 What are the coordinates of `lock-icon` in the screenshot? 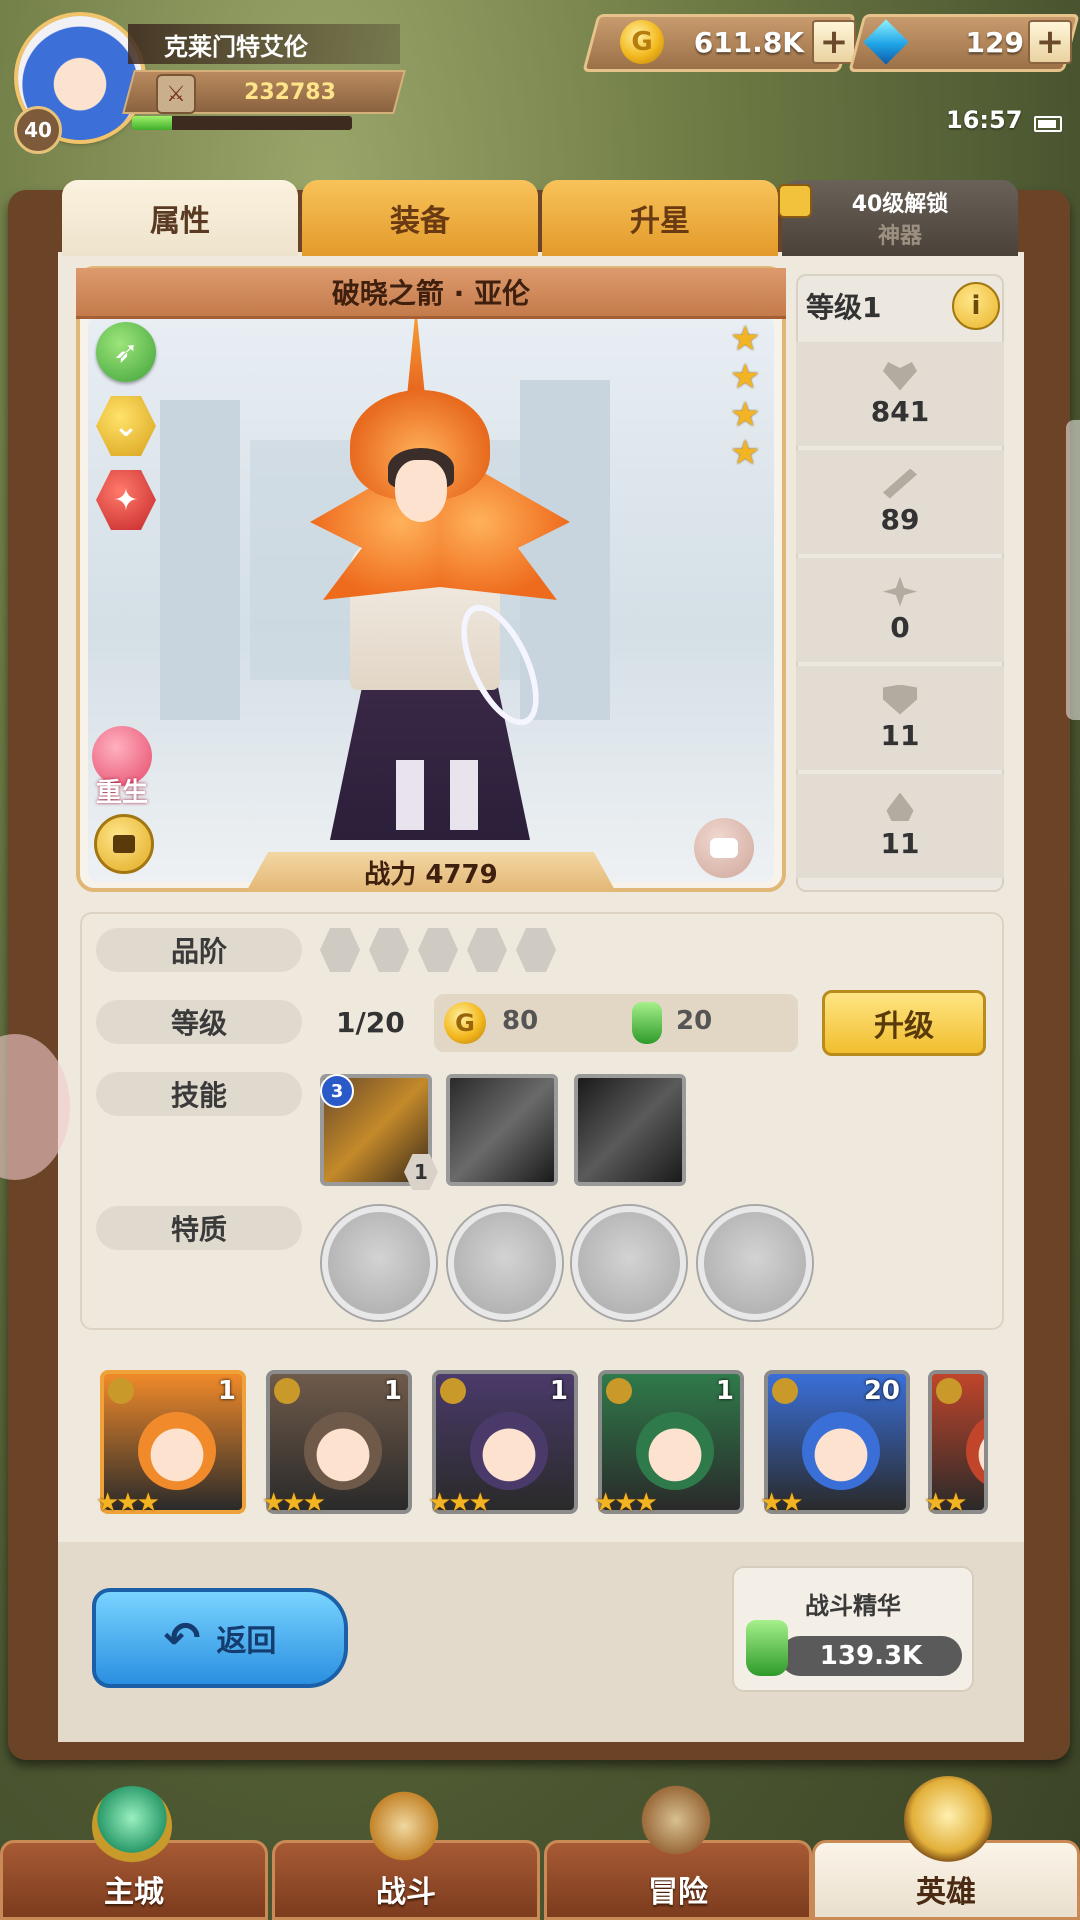 It's located at (795, 201).